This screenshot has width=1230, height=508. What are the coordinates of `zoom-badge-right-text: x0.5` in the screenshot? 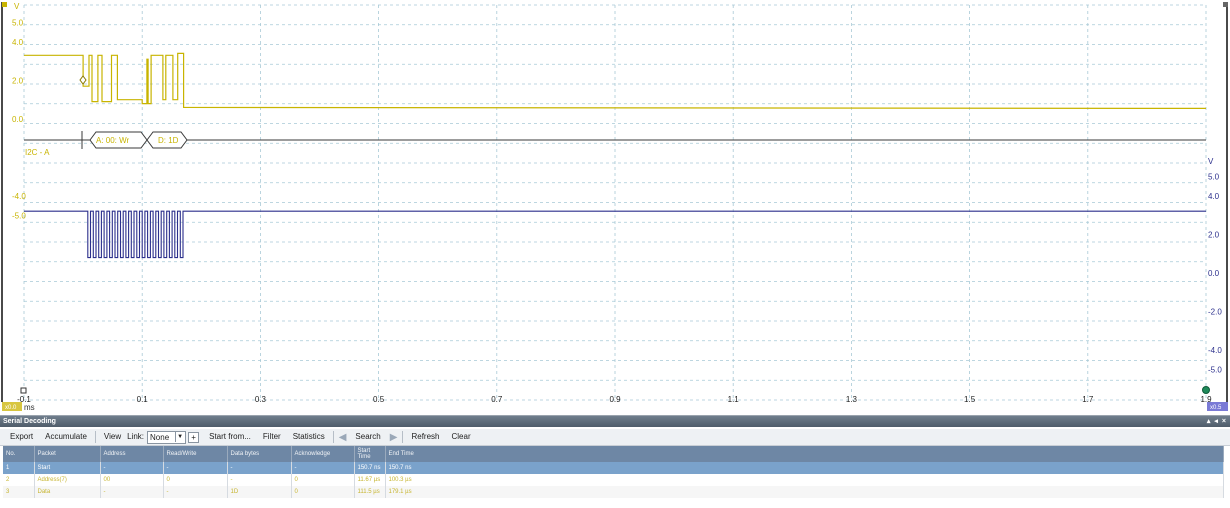 It's located at (1216, 408).